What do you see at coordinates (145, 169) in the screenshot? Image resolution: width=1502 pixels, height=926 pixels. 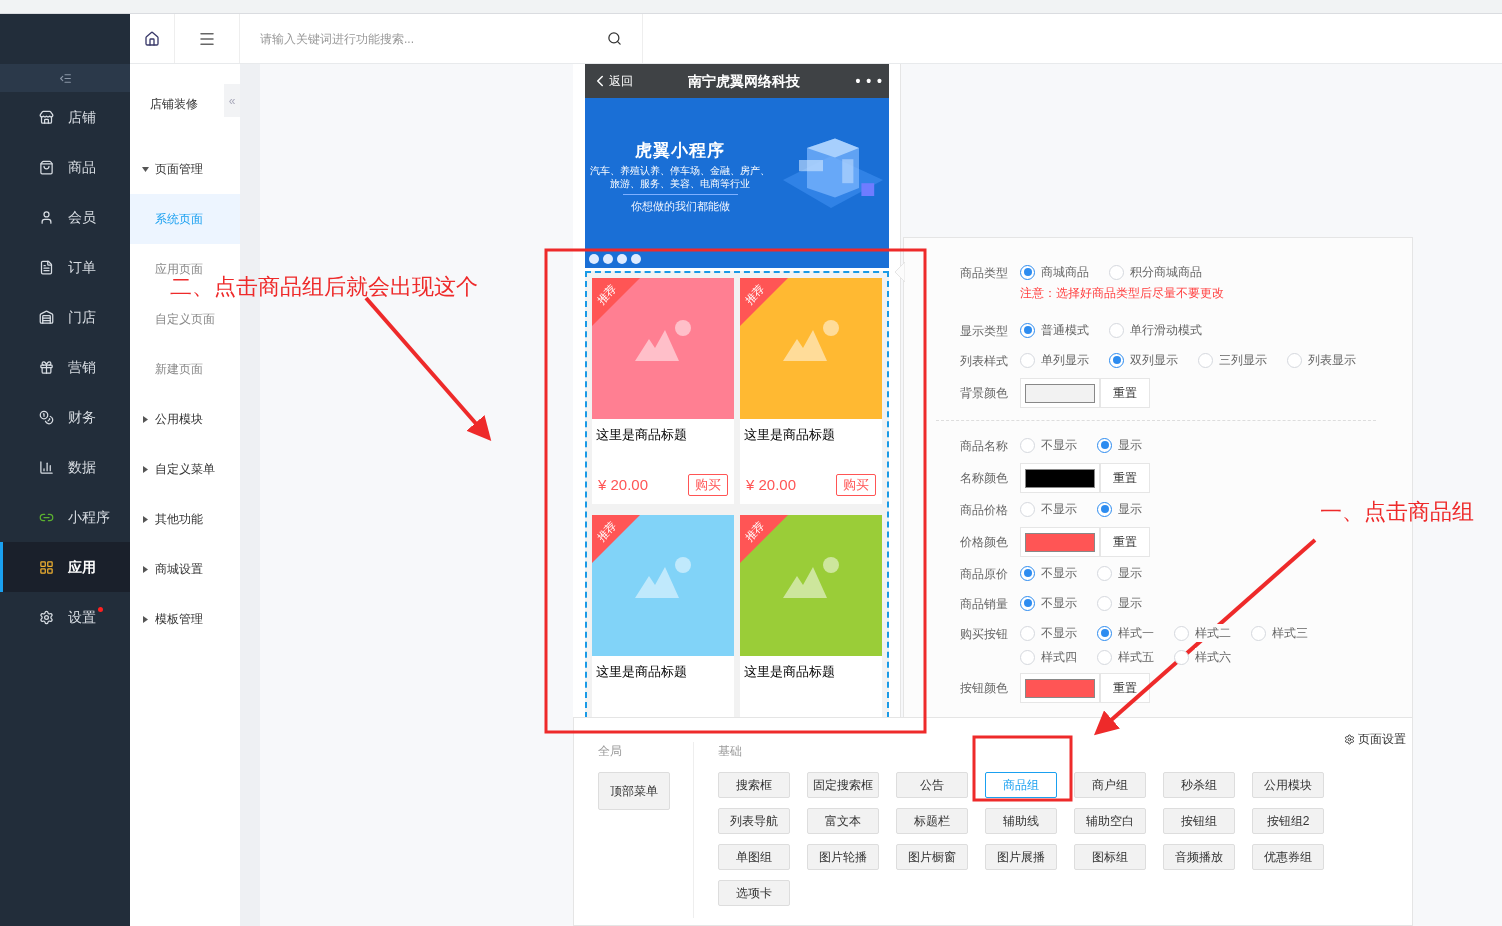 I see `caret-down-icon` at bounding box center [145, 169].